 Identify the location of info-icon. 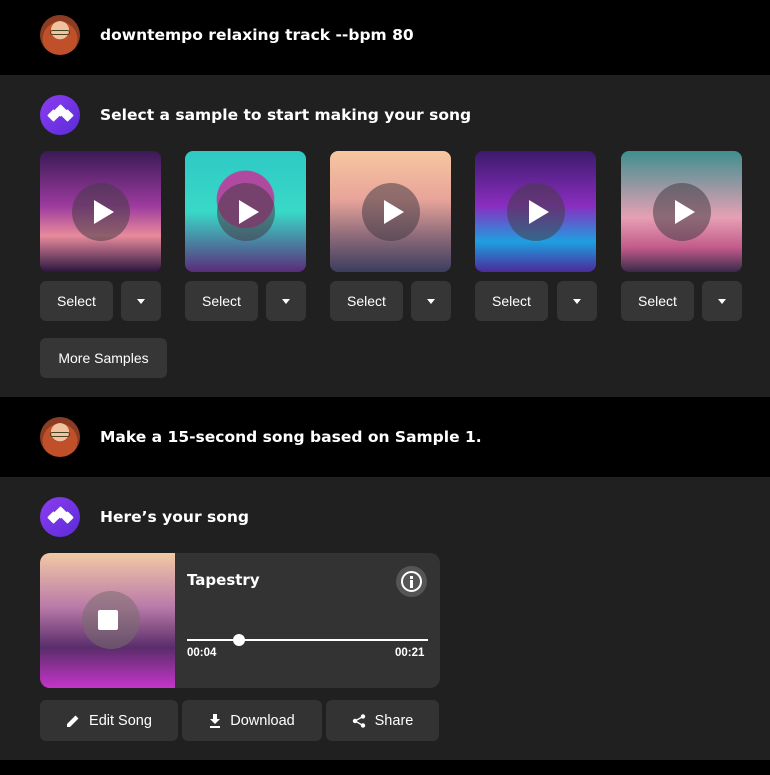
(411, 581).